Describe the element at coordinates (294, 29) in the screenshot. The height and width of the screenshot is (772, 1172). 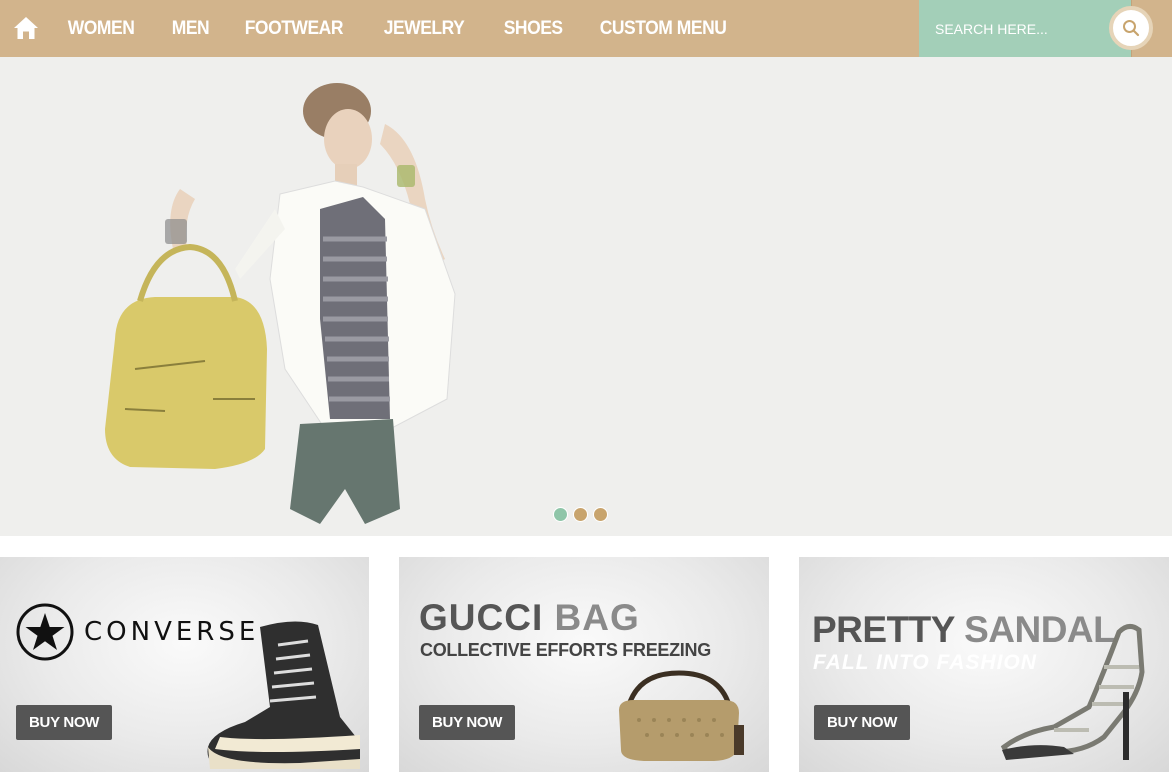
I see `nav-item-footwear: FOOTWEAR` at that location.